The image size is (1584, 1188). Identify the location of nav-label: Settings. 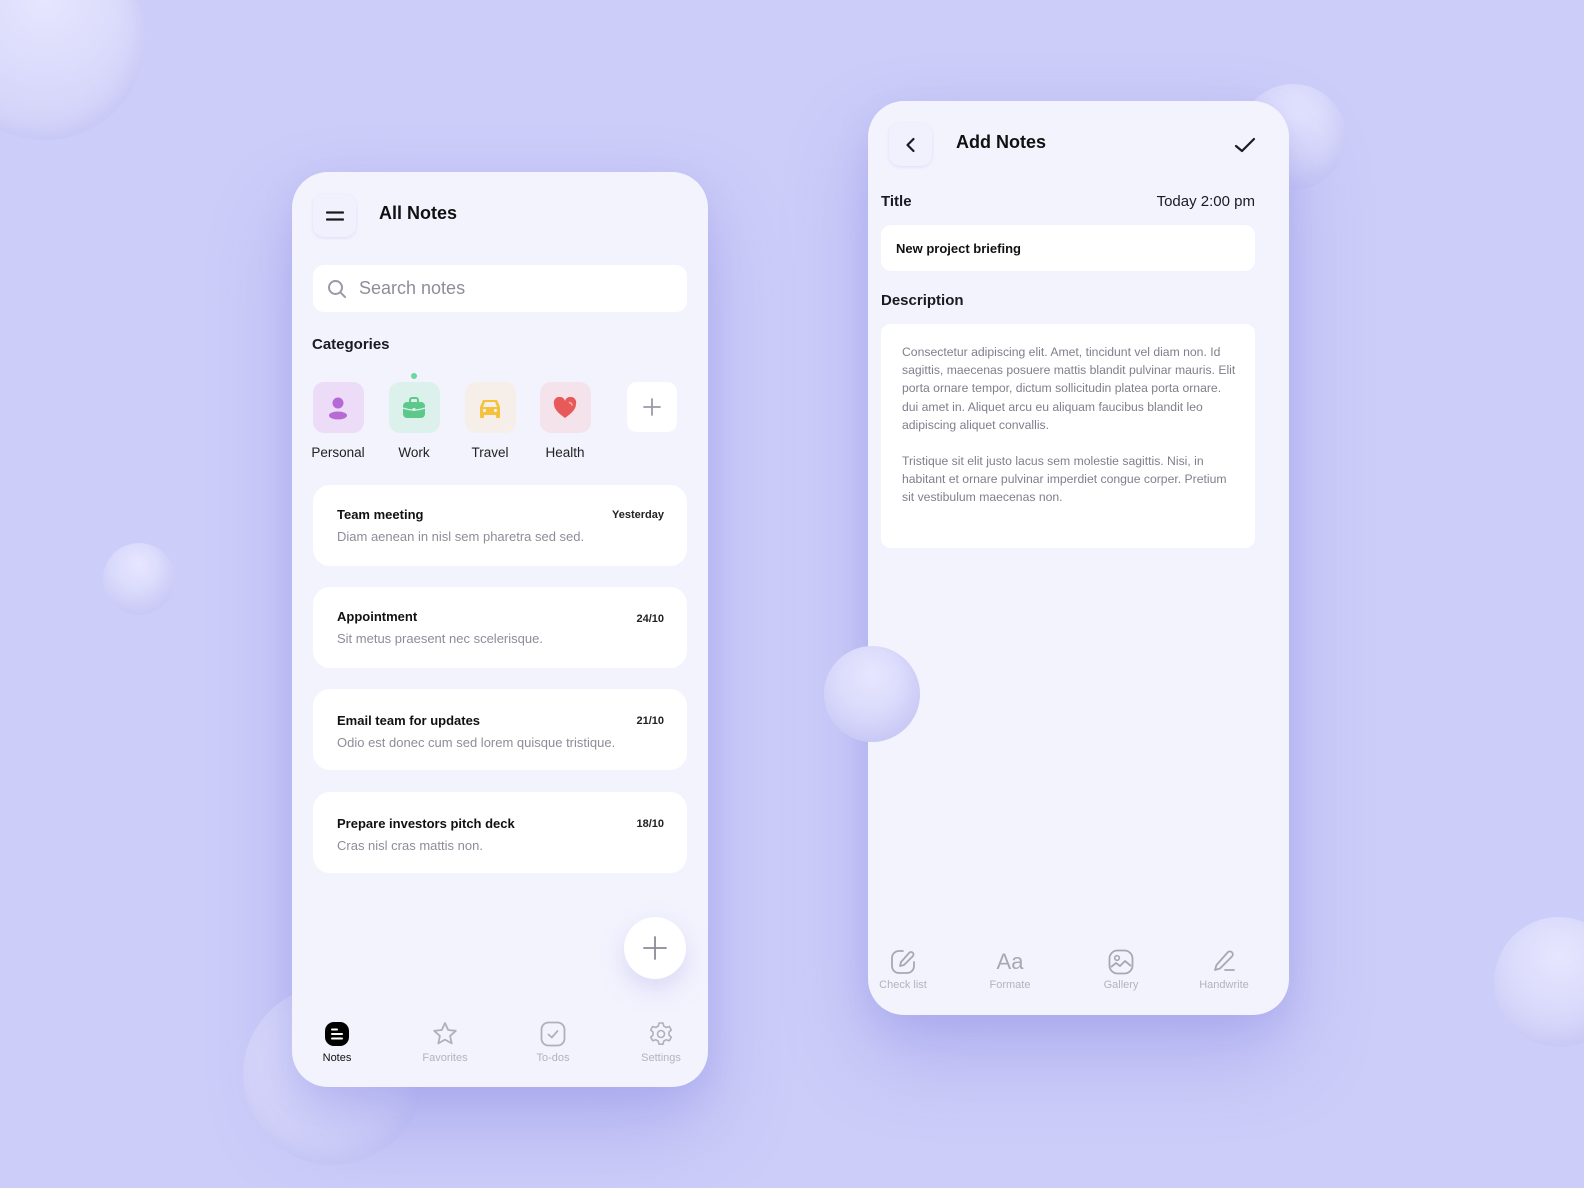
(661, 1058).